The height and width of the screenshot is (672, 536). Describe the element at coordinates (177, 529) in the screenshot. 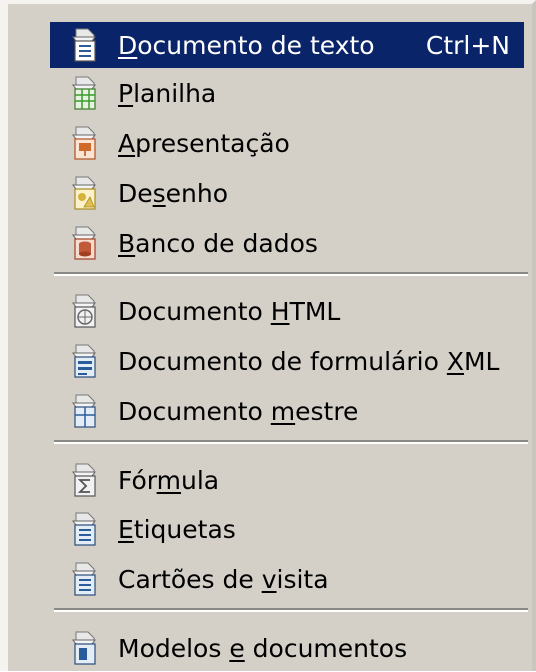

I see `menu-item-label: Etiquetas` at that location.